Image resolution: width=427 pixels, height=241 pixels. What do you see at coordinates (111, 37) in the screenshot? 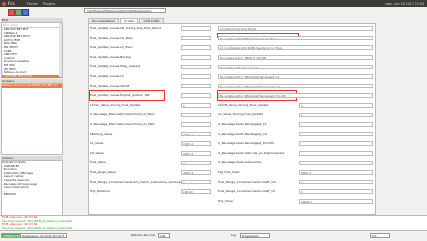
I see `field-label: Fuel_Update_Cause.LD_Plein` at bounding box center [111, 37].